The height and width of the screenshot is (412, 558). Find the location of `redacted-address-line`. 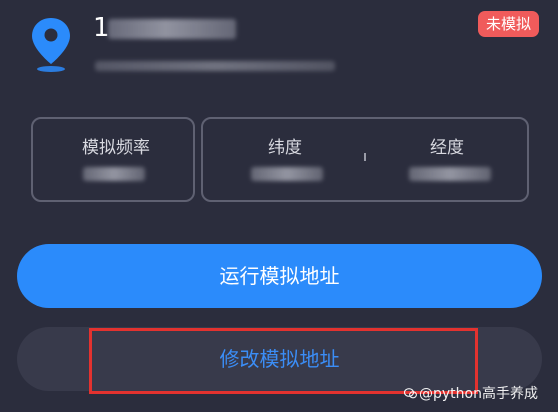

redacted-address-line is located at coordinates (215, 66).